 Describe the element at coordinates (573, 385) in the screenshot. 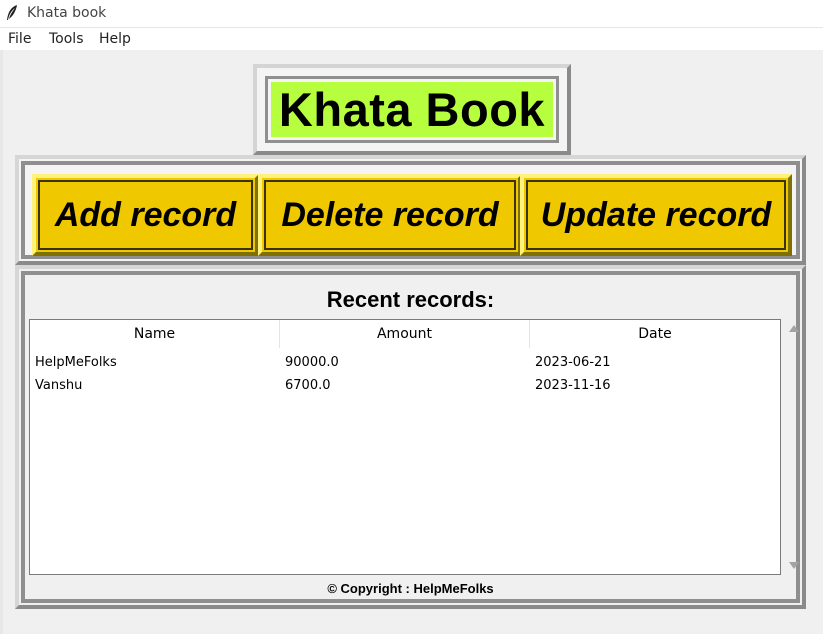

I see `cell-date: 2023-11-16` at that location.